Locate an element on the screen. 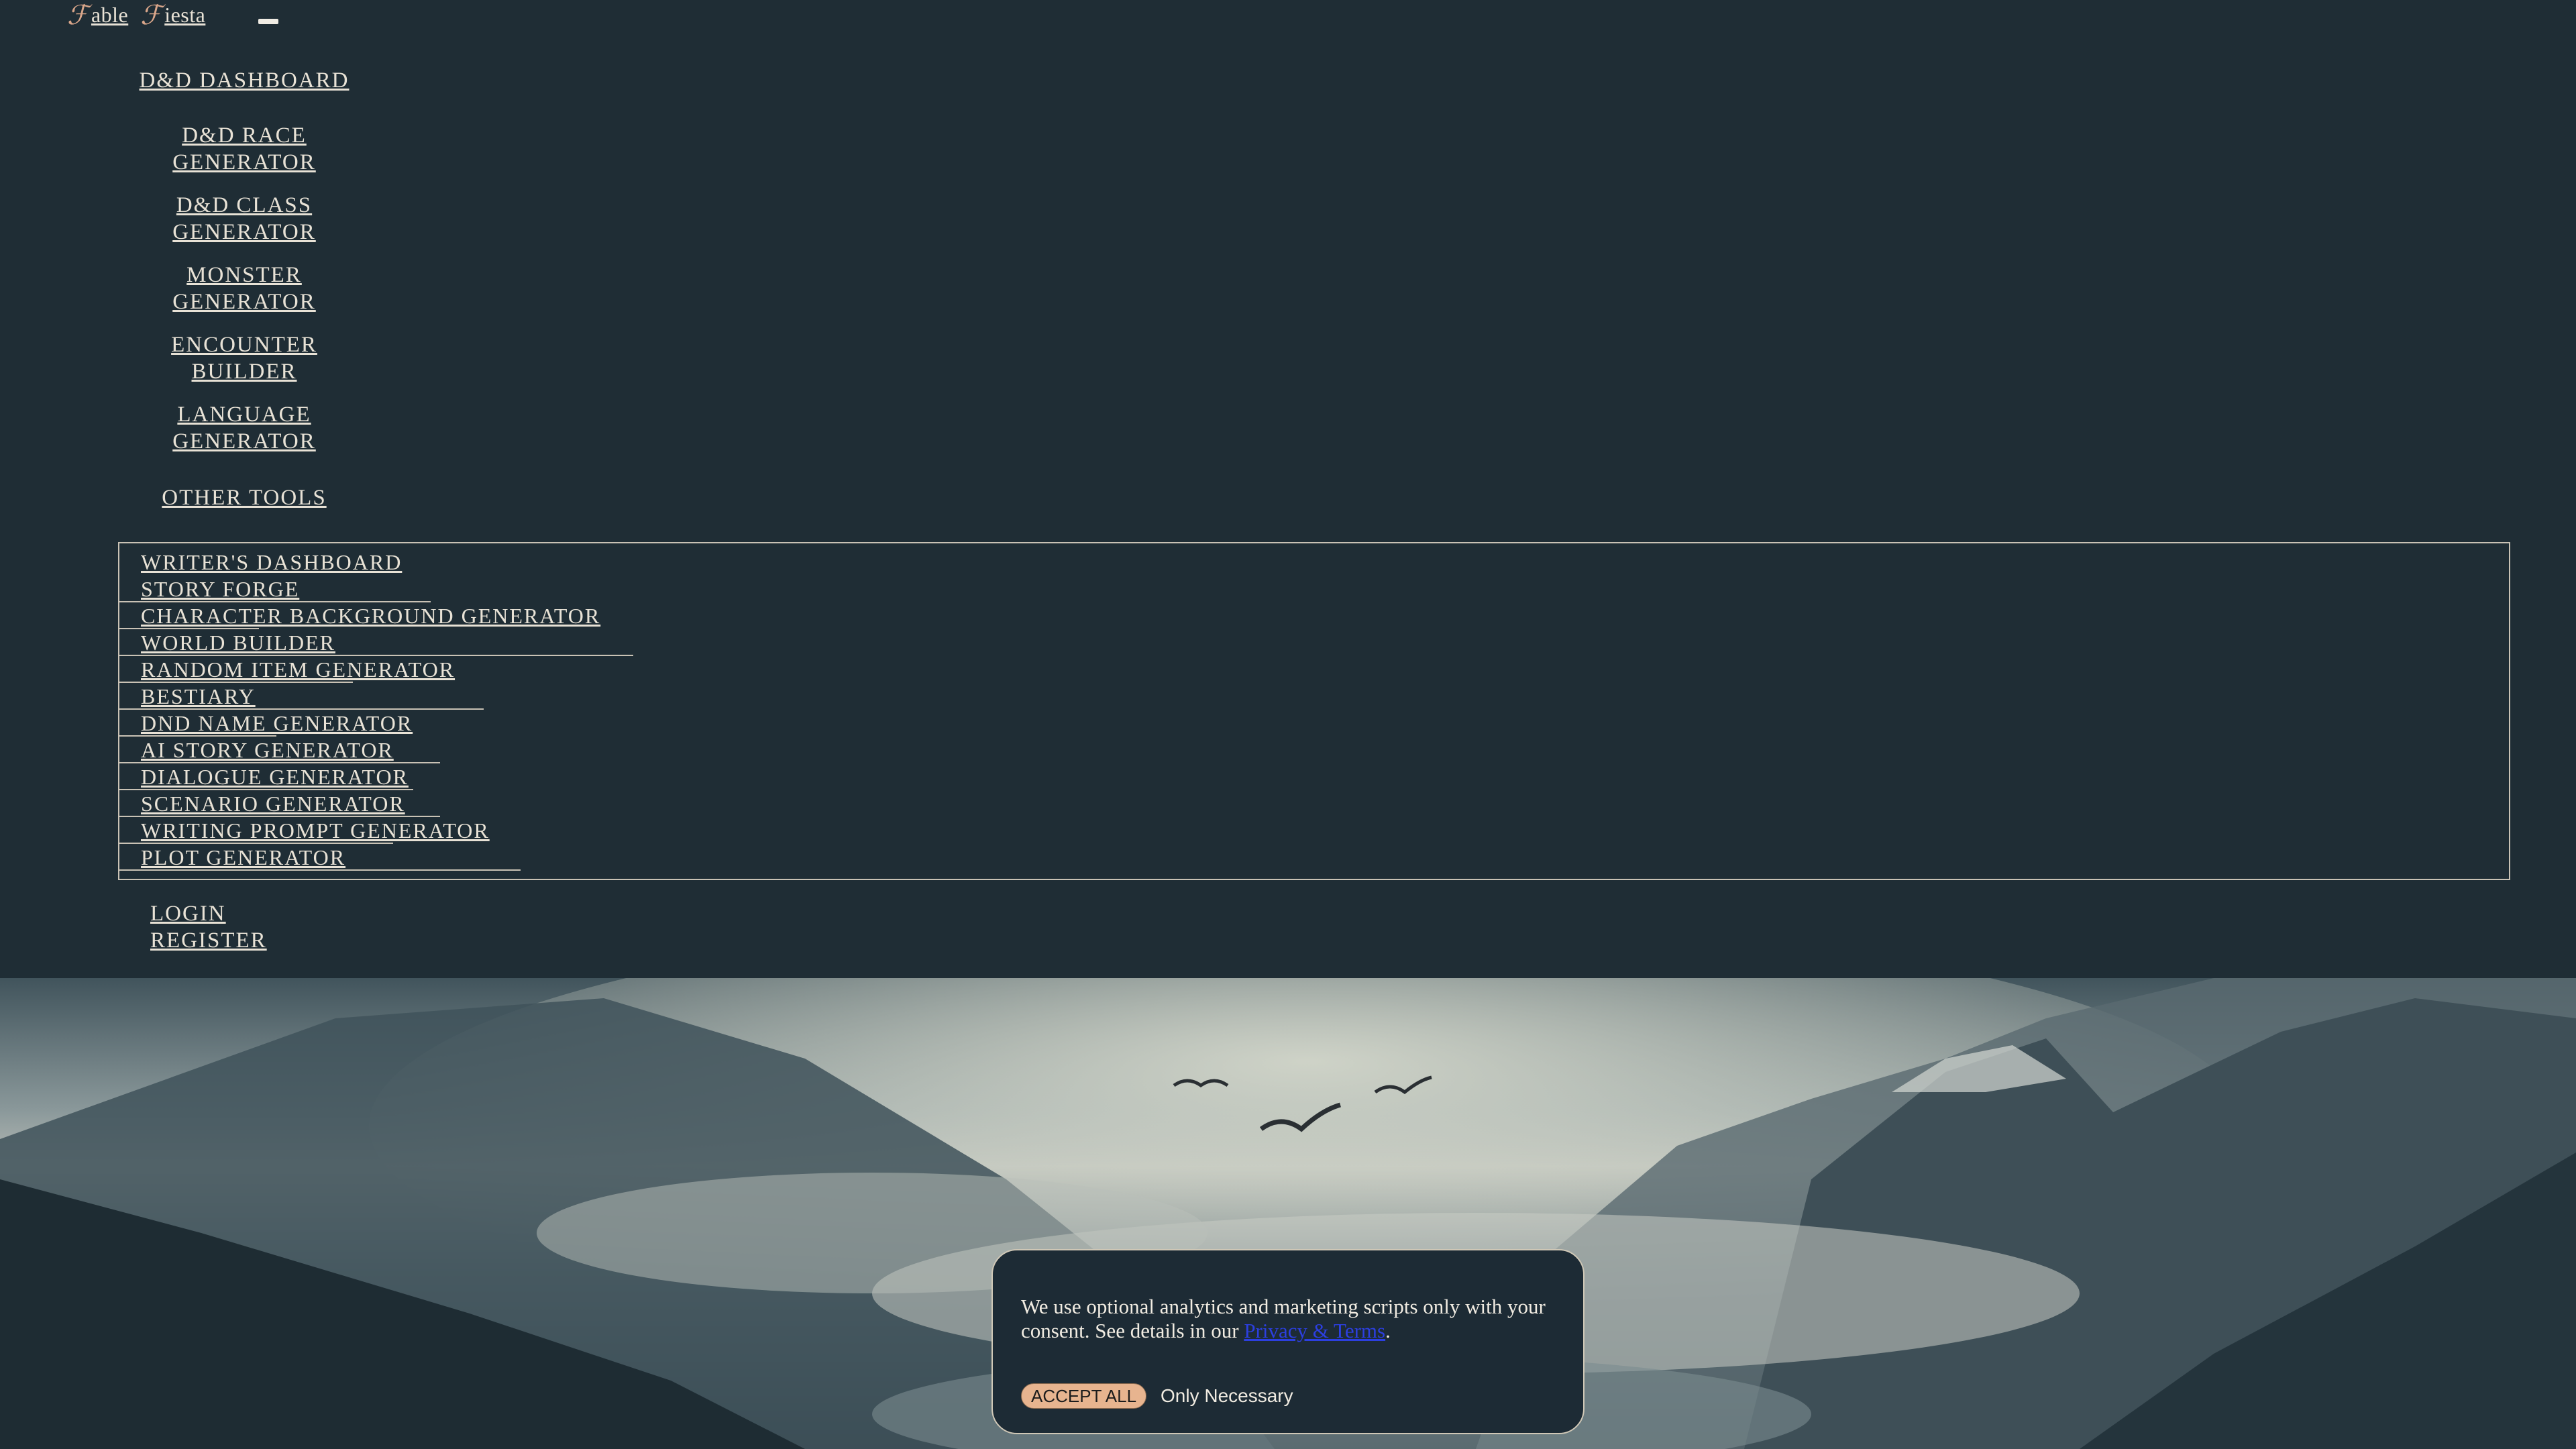 Image resolution: width=2576 pixels, height=1449 pixels. tool-character-background-generator: CHARACTER BACKGROUND GENERATOR is located at coordinates (359, 615).